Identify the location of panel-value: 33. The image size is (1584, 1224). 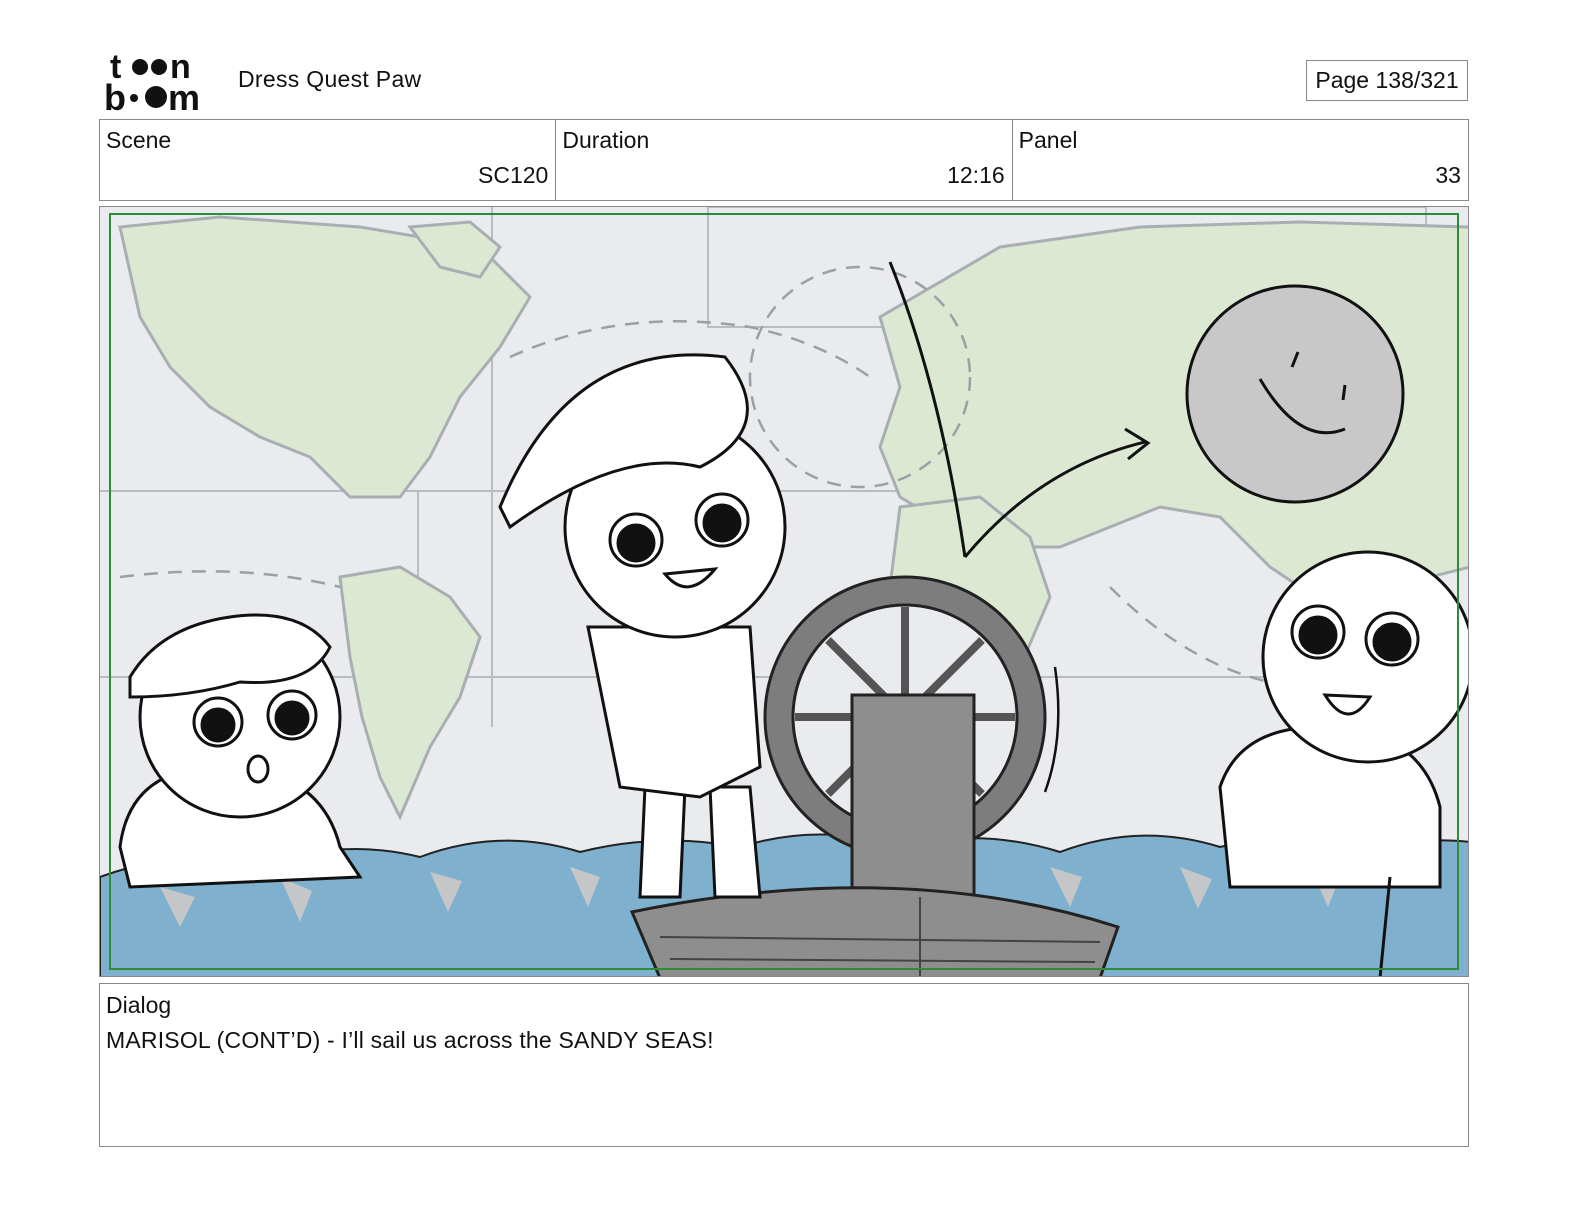
(1448, 175).